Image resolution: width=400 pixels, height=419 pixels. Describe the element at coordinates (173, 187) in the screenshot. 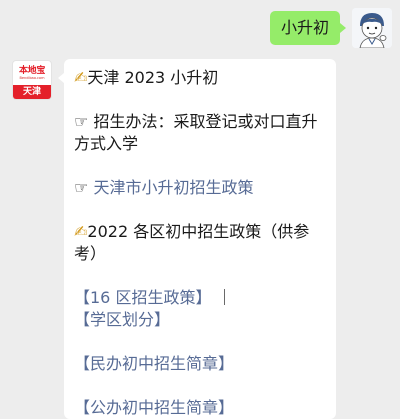

I see `policy-link: 天津市小升初招生政策` at that location.